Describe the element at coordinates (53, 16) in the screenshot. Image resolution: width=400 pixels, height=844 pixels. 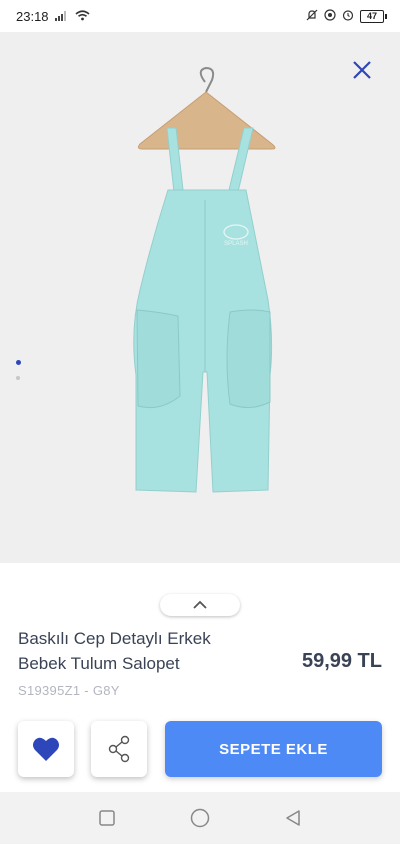
I see `status-left: 23:18` at that location.